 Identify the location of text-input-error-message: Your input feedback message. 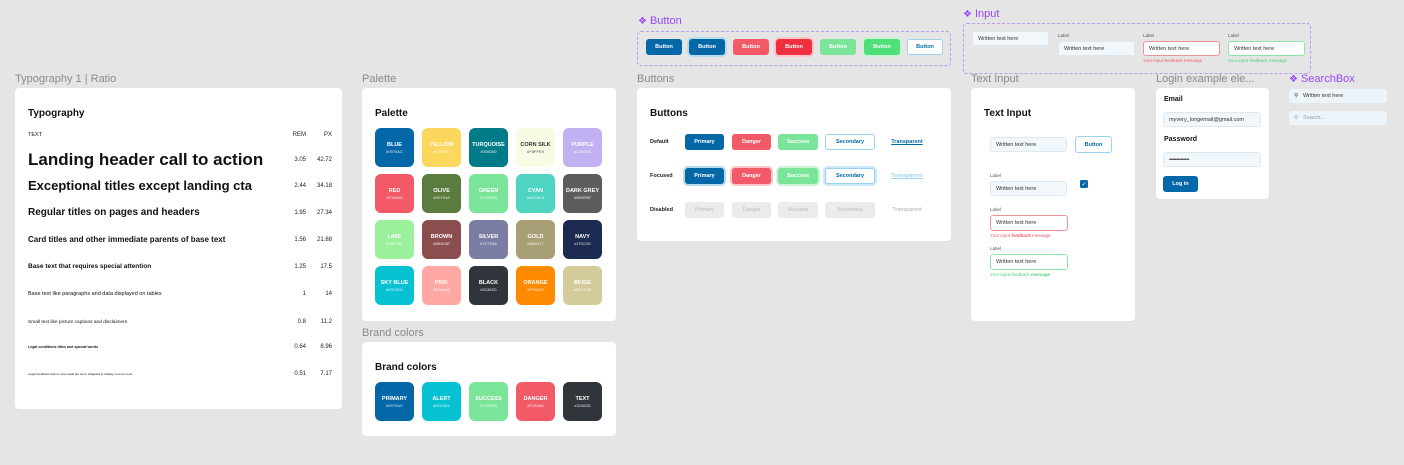
(1020, 235).